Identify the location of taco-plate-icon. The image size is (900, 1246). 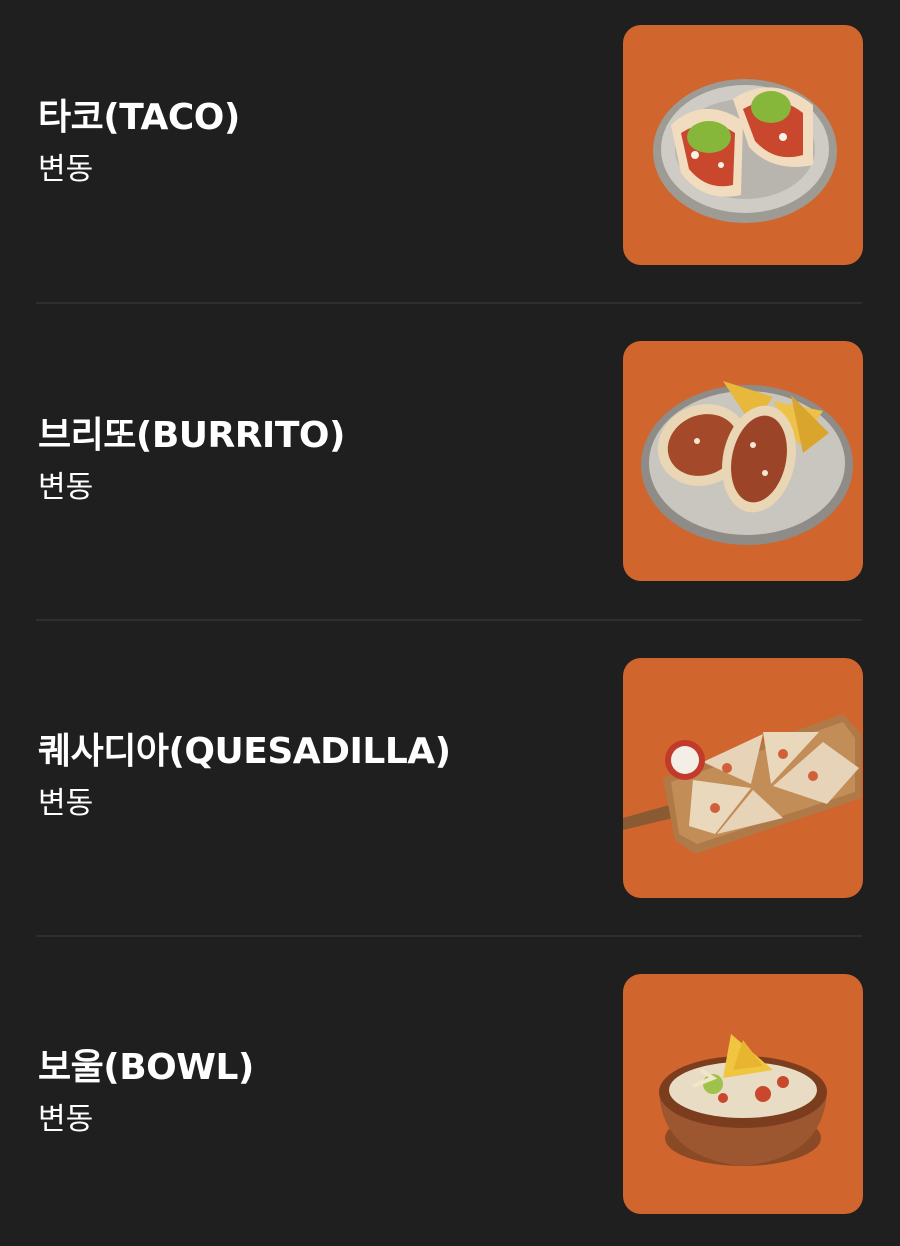
(743, 145).